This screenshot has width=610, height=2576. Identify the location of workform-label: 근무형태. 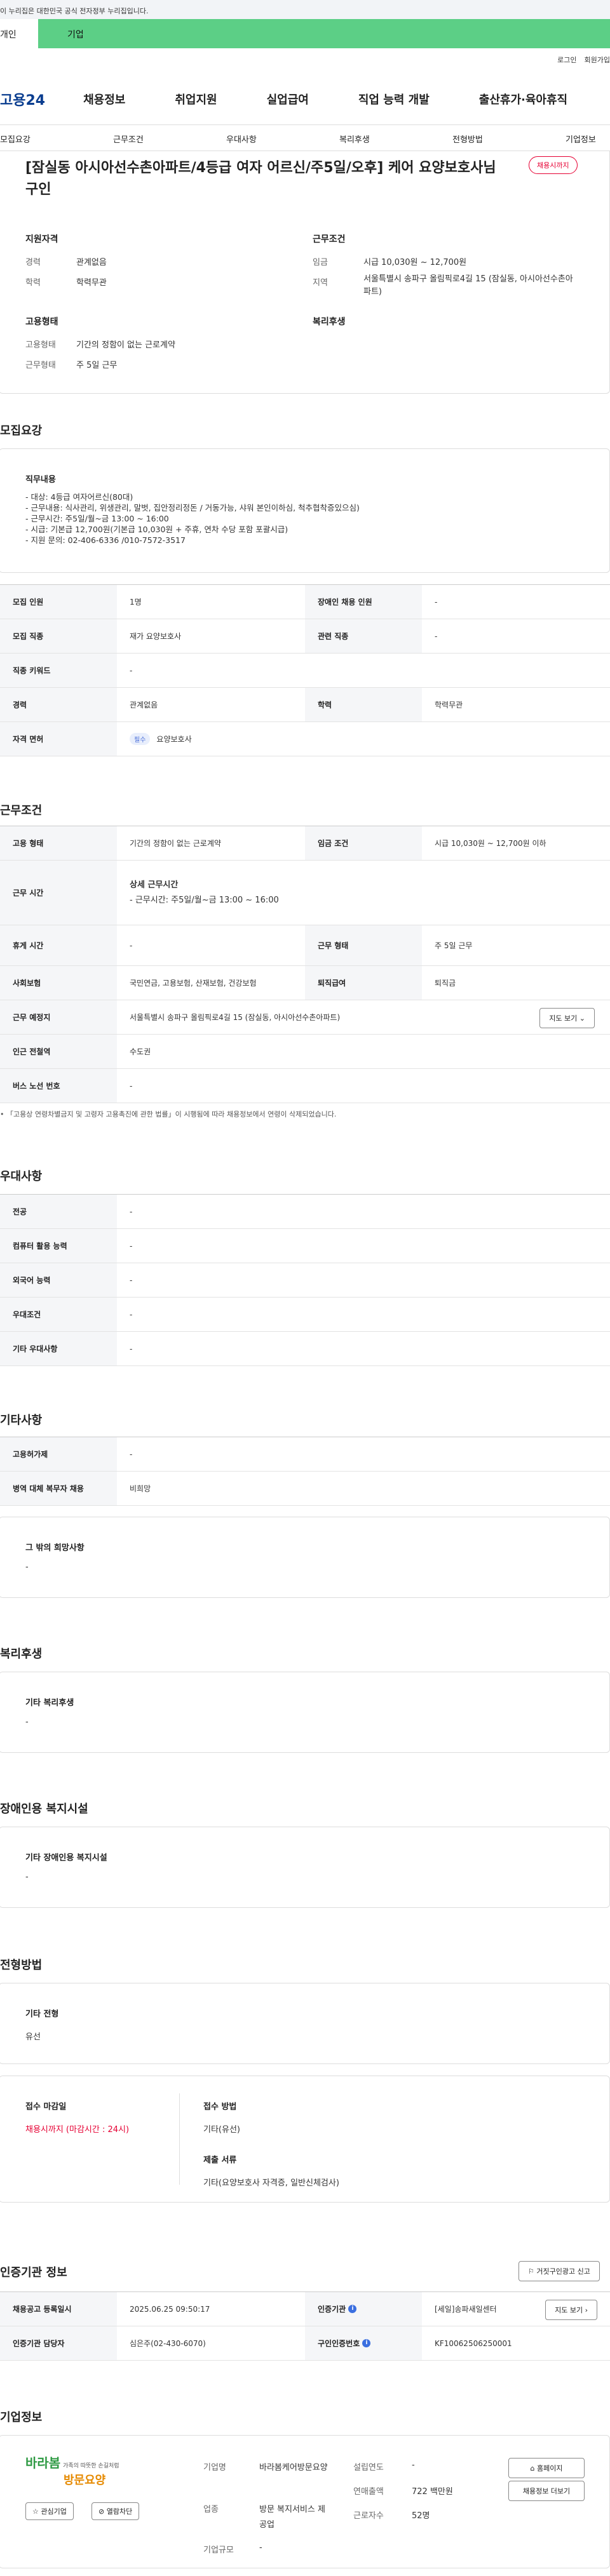
(40, 365).